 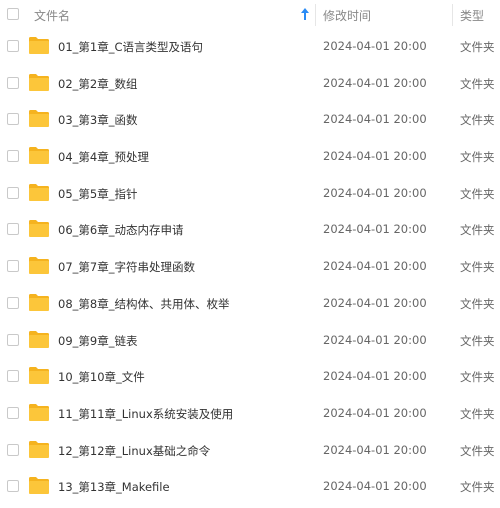 What do you see at coordinates (103, 157) in the screenshot?
I see `file-name: 04_第4章_预处理` at bounding box center [103, 157].